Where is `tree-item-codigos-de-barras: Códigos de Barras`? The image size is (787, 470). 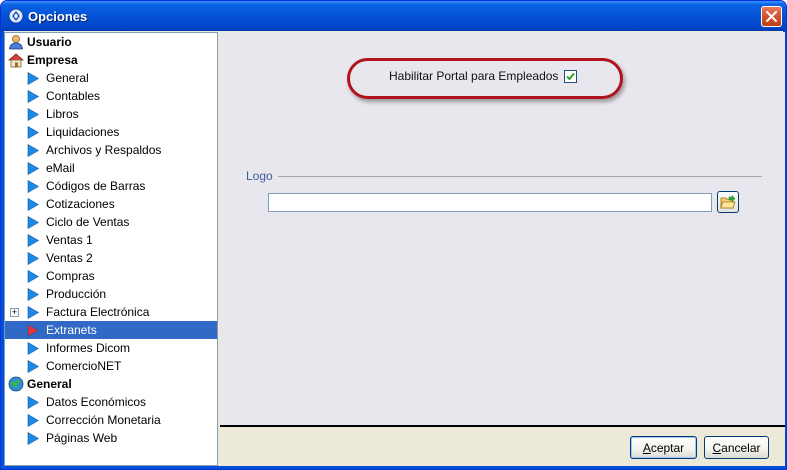 tree-item-codigos-de-barras: Códigos de Barras is located at coordinates (111, 186).